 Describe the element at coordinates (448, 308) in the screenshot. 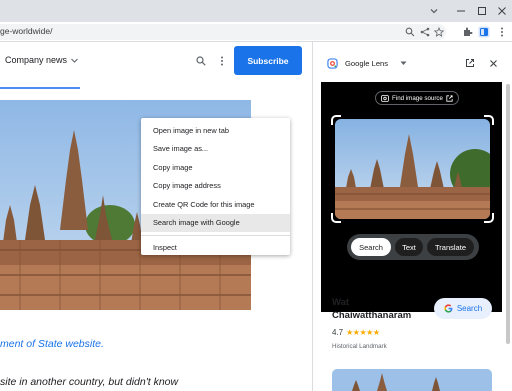

I see `google-g-icon` at that location.